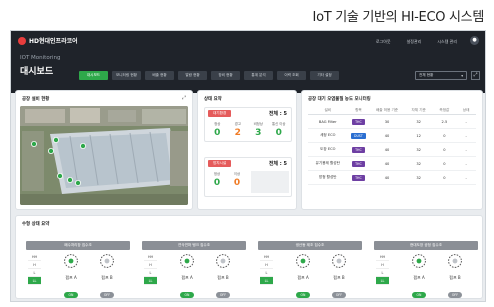 This screenshot has height=307, width=494. I want to click on sump-title: 현대도장 공정 집수조, so click(426, 245).